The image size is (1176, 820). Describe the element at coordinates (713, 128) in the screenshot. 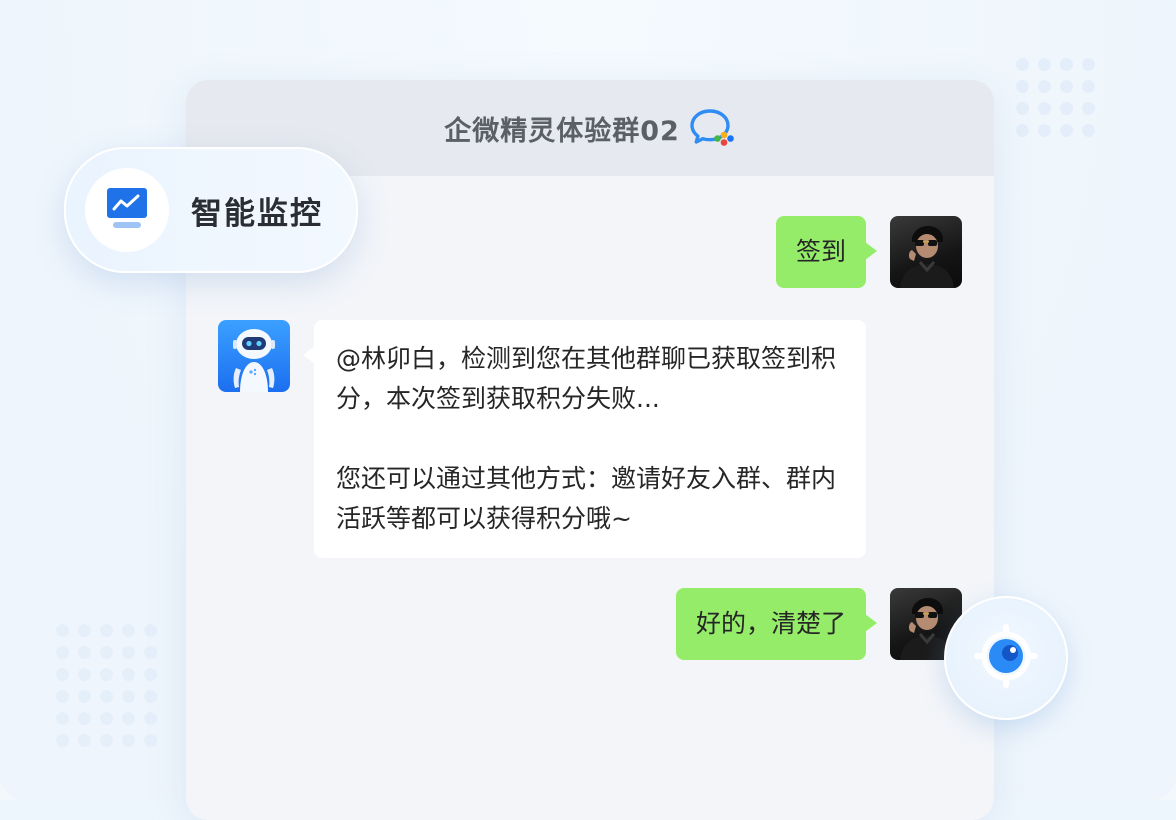

I see `group-chat-icon` at that location.